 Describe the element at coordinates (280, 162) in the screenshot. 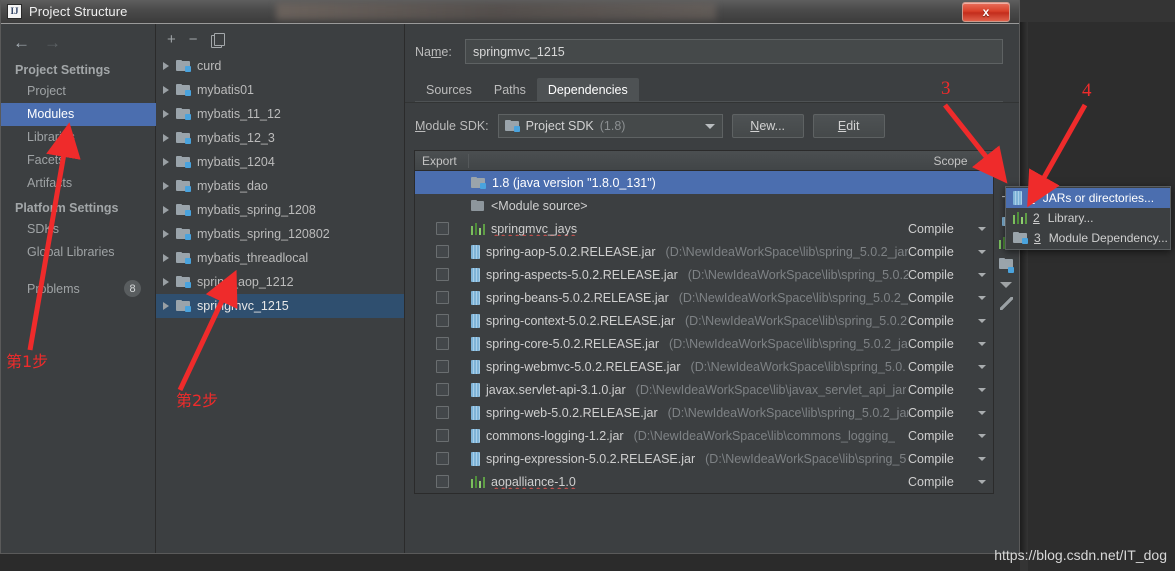

I see `module-tree-item: mybatis_1204` at that location.